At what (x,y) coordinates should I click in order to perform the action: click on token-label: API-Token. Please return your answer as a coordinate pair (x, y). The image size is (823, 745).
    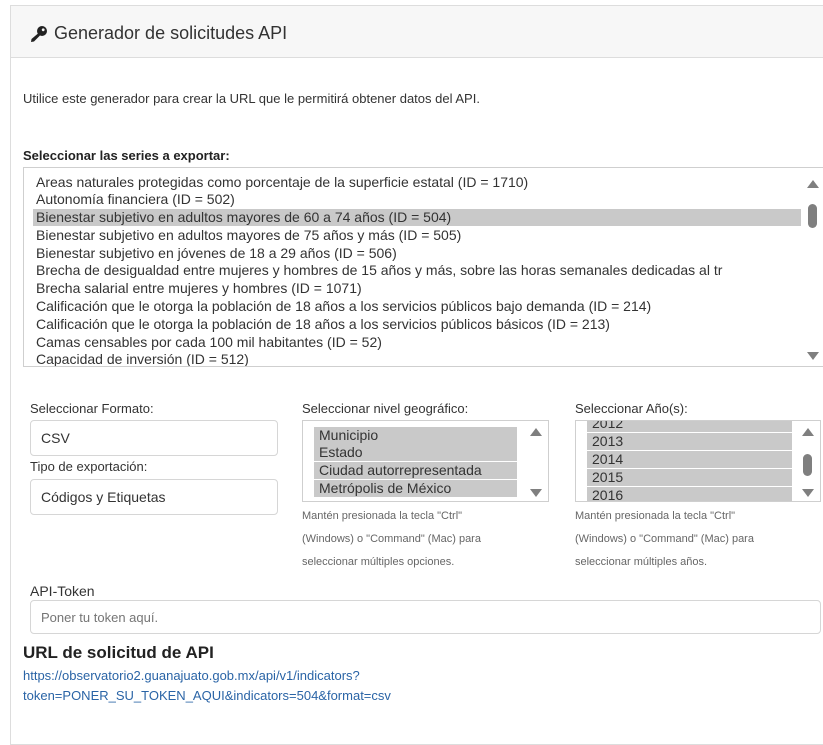
    Looking at the image, I should click on (62, 591).